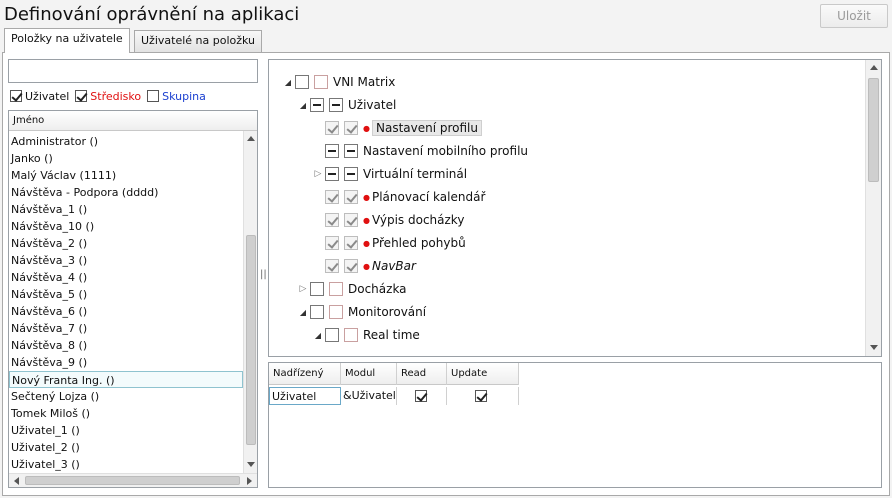 The width and height of the screenshot is (892, 498). What do you see at coordinates (126, 413) in the screenshot?
I see `user-row: Tomek Miloš ()` at bounding box center [126, 413].